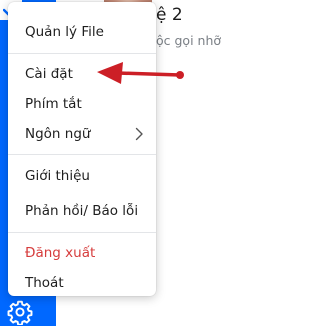 Image resolution: width=320 pixels, height=326 pixels. I want to click on menu-item-label: Đăng xuất, so click(60, 253).